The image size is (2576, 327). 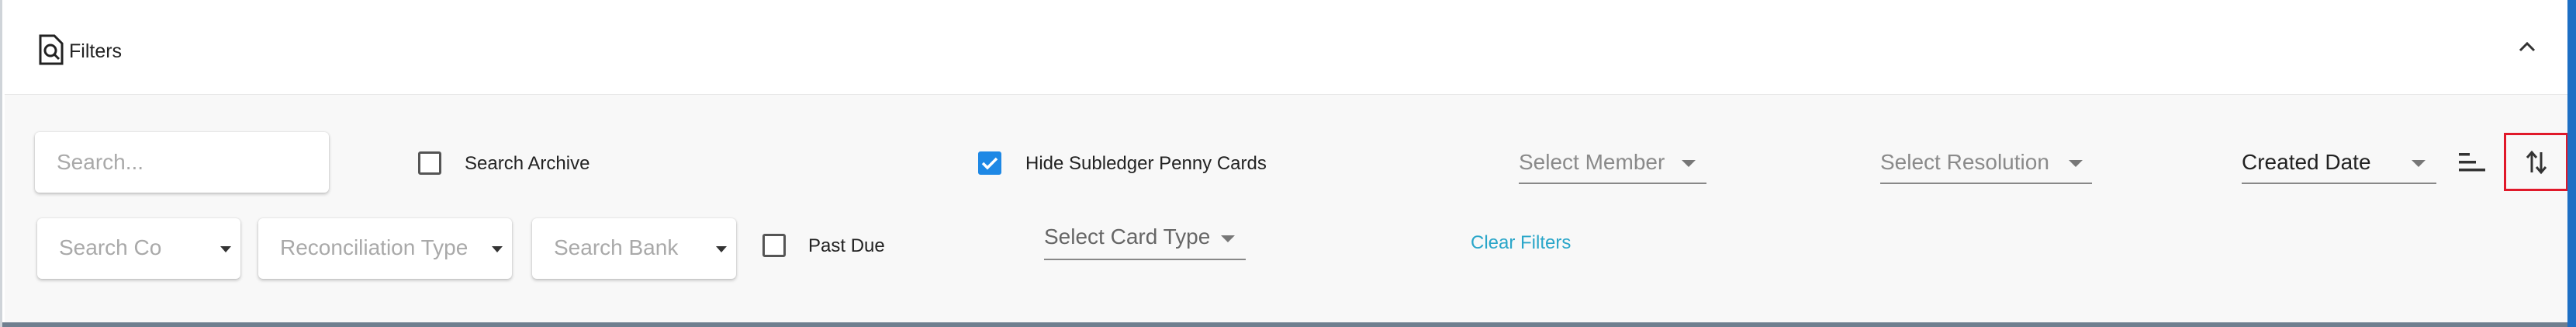 I want to click on member-select-placeholder: Select Member, so click(x=1592, y=162).